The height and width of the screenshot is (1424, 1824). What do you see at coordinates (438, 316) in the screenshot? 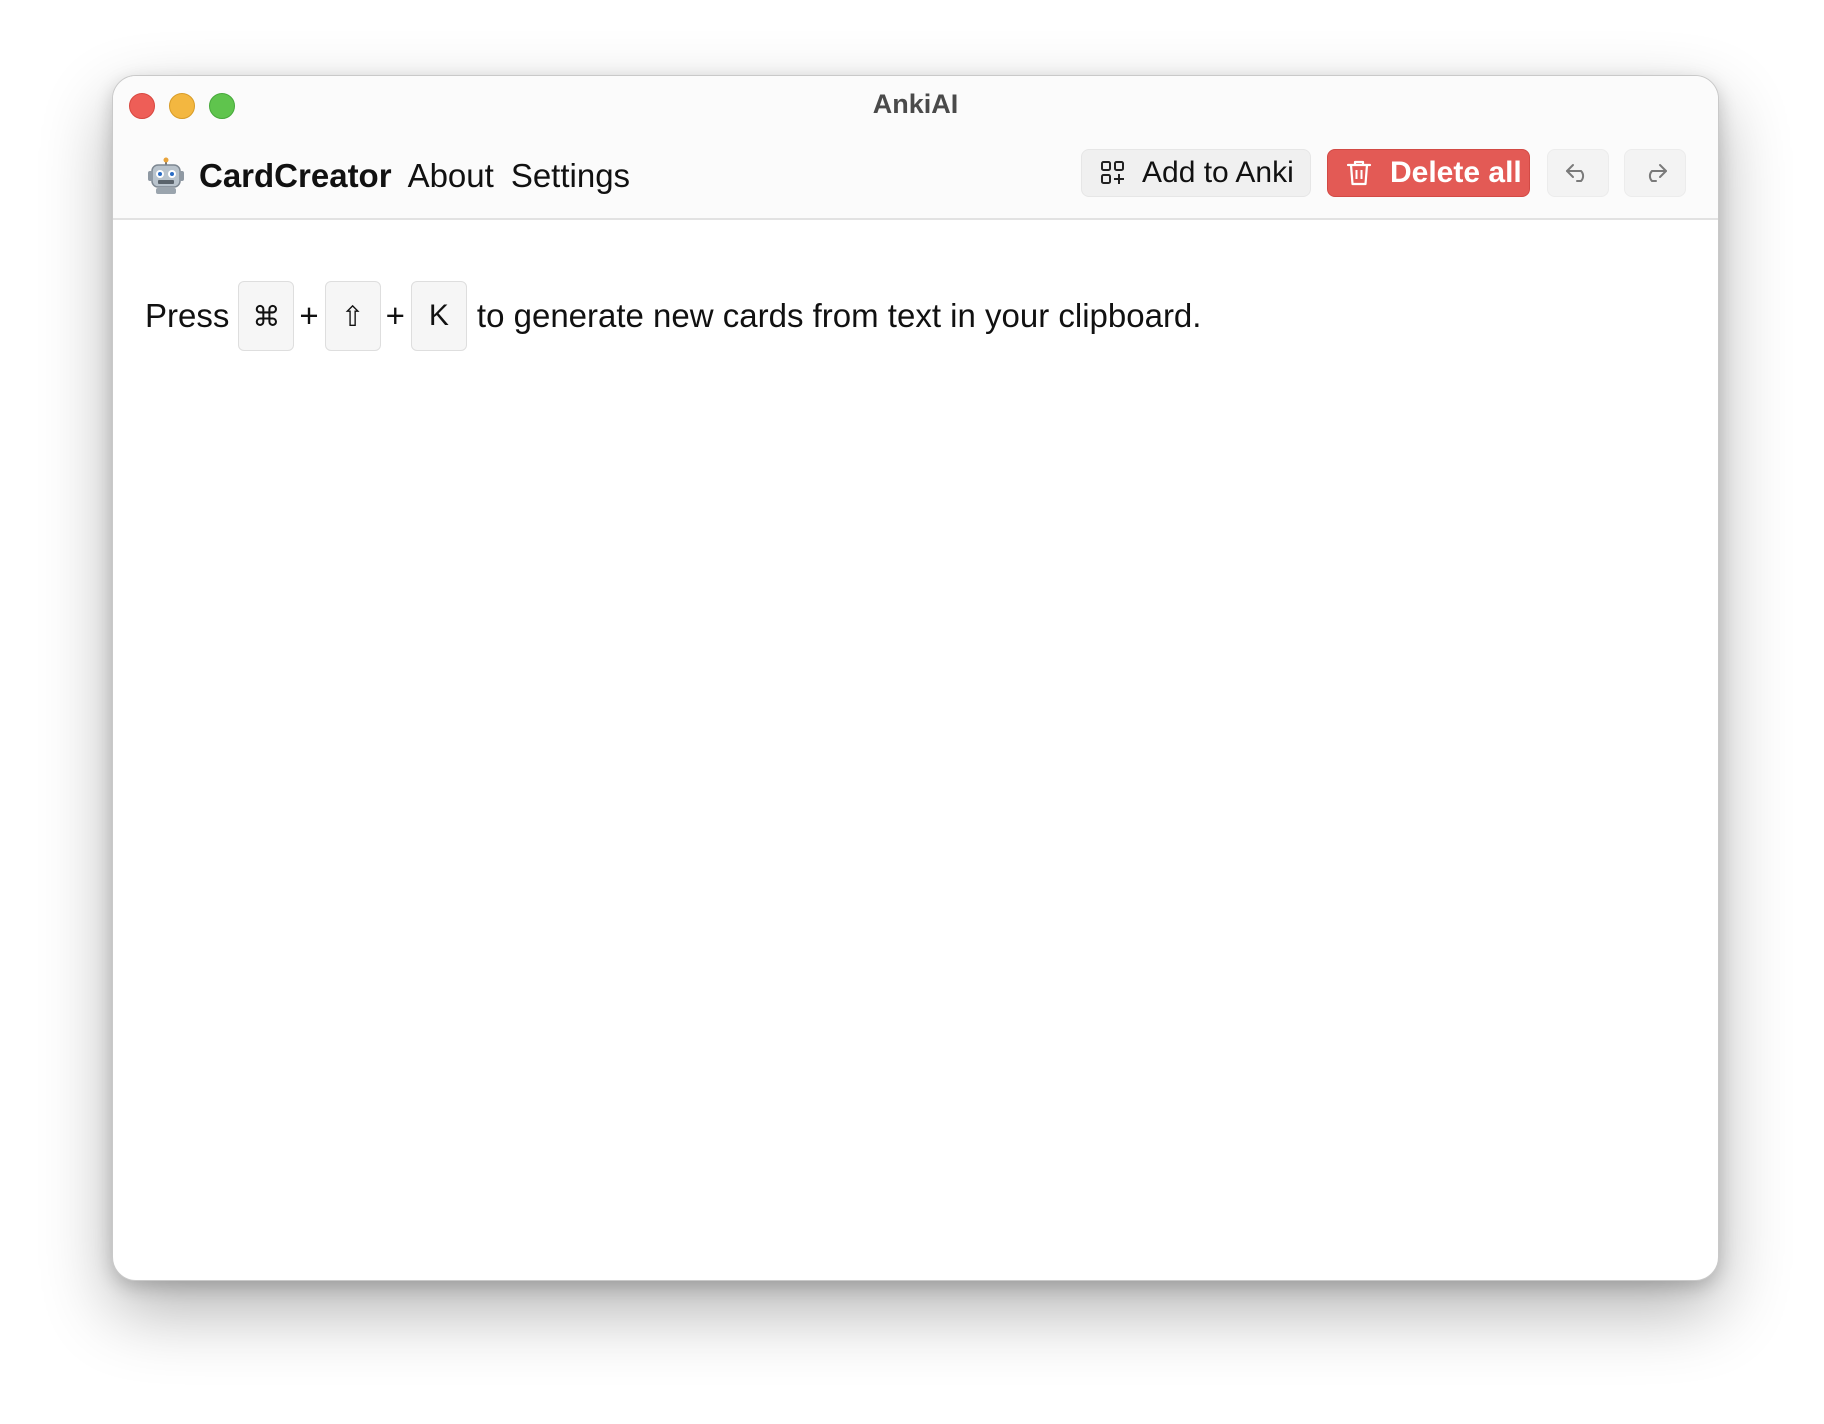
I see `k-key: K` at bounding box center [438, 316].